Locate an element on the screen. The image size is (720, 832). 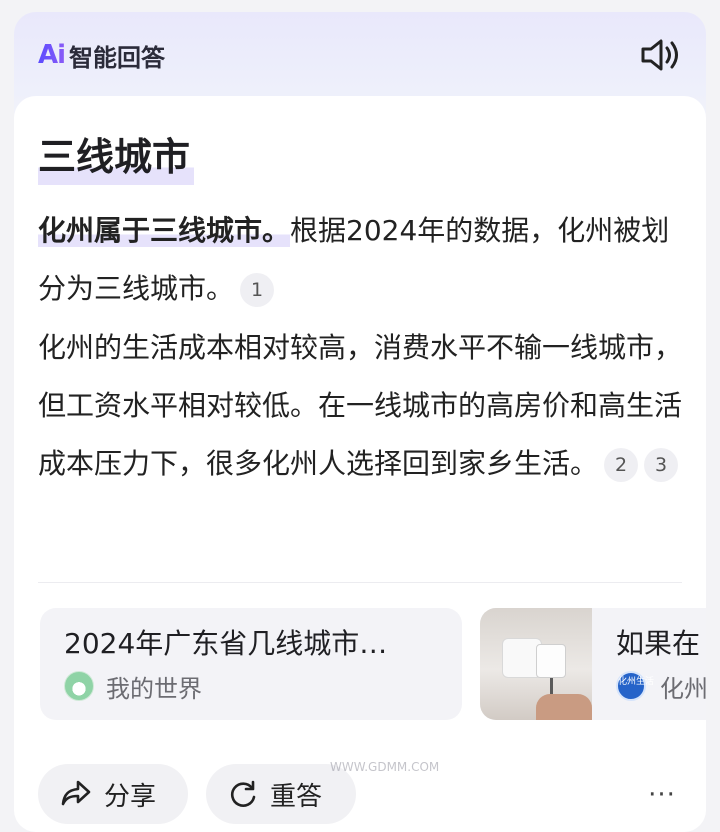
citation-badge: 2 is located at coordinates (621, 465).